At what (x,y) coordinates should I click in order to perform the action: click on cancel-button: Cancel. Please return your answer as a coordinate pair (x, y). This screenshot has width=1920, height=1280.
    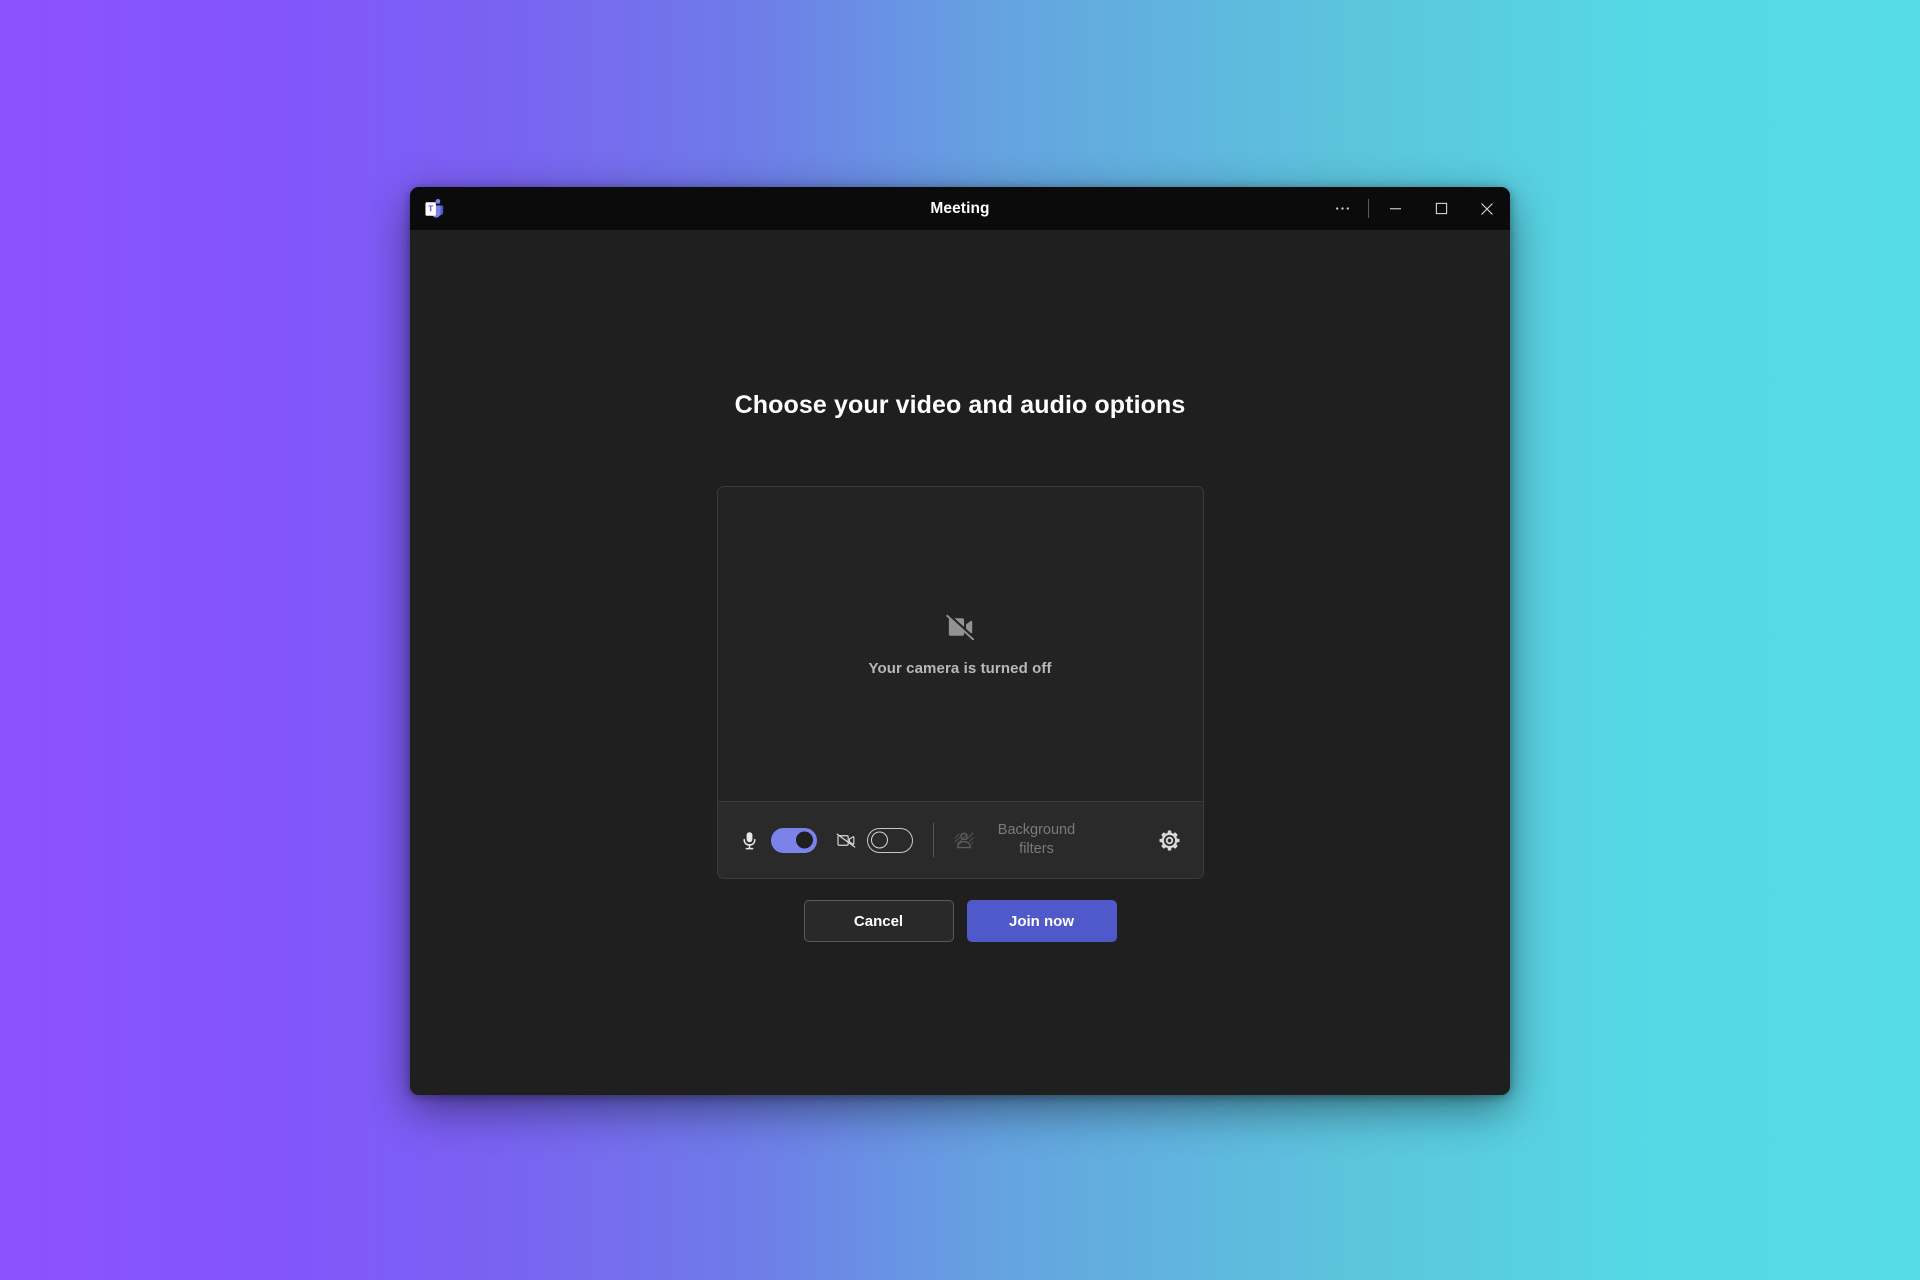
    Looking at the image, I should click on (878, 921).